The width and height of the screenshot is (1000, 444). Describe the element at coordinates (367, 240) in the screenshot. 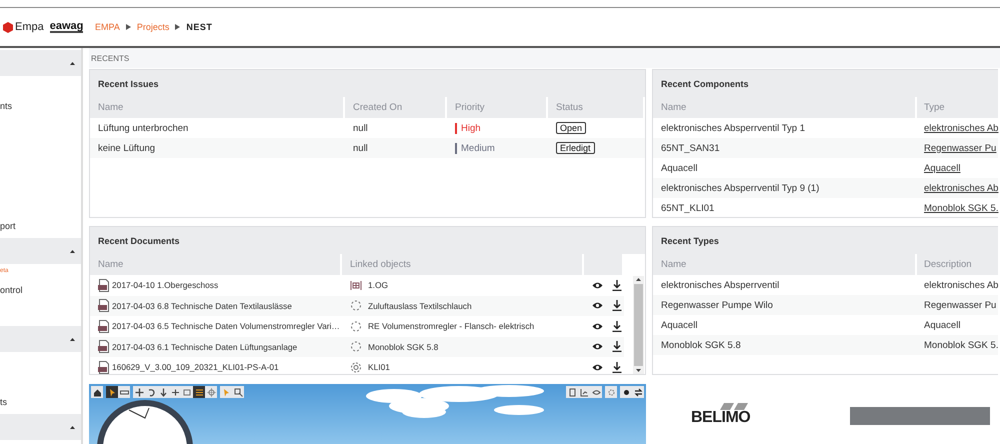

I see `panel-title: Recent Documents` at that location.